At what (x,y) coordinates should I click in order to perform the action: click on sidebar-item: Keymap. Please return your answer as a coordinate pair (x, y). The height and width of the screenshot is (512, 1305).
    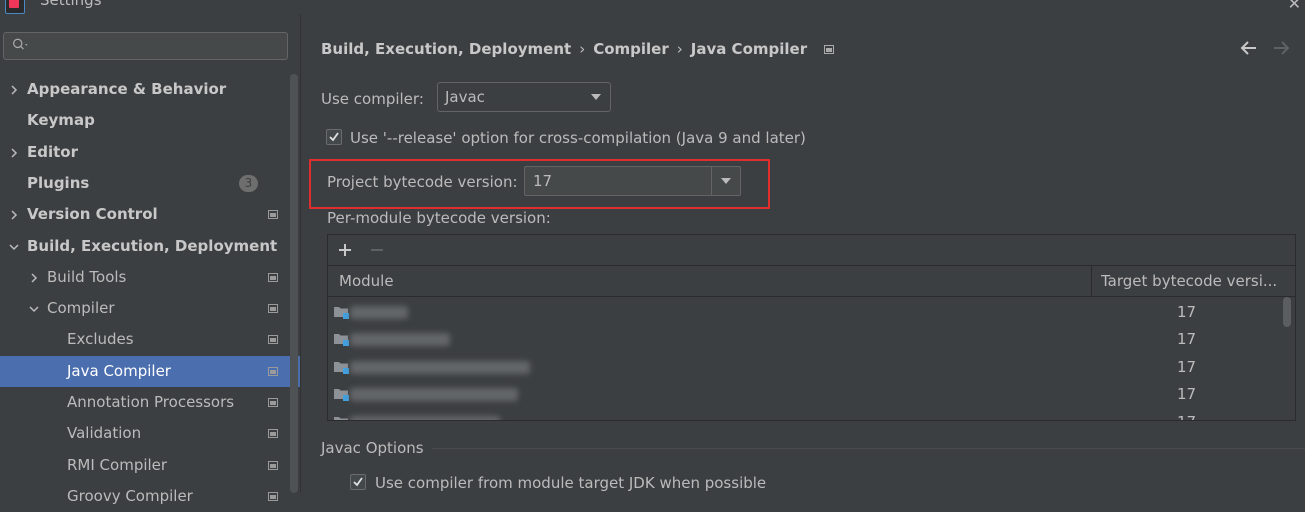
    Looking at the image, I should click on (144, 120).